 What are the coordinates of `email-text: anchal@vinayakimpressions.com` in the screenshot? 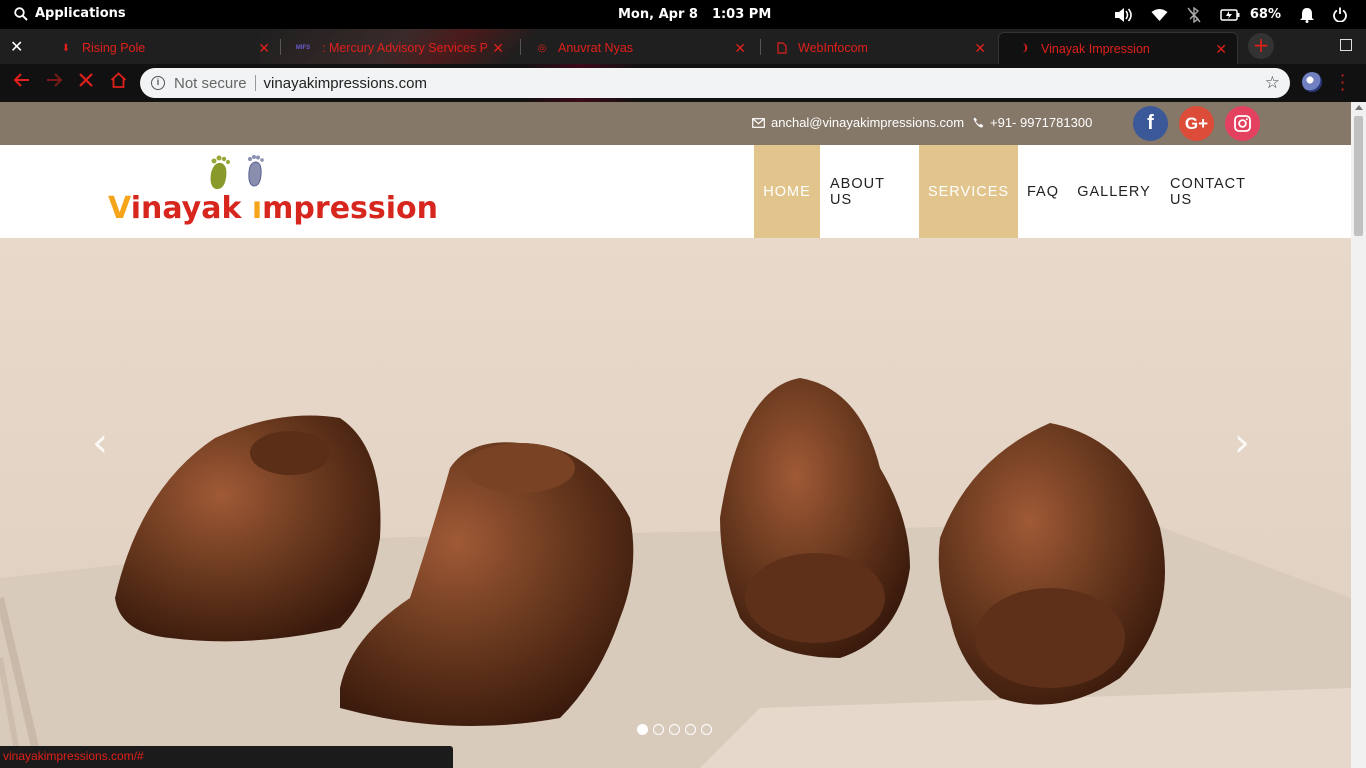 It's located at (867, 122).